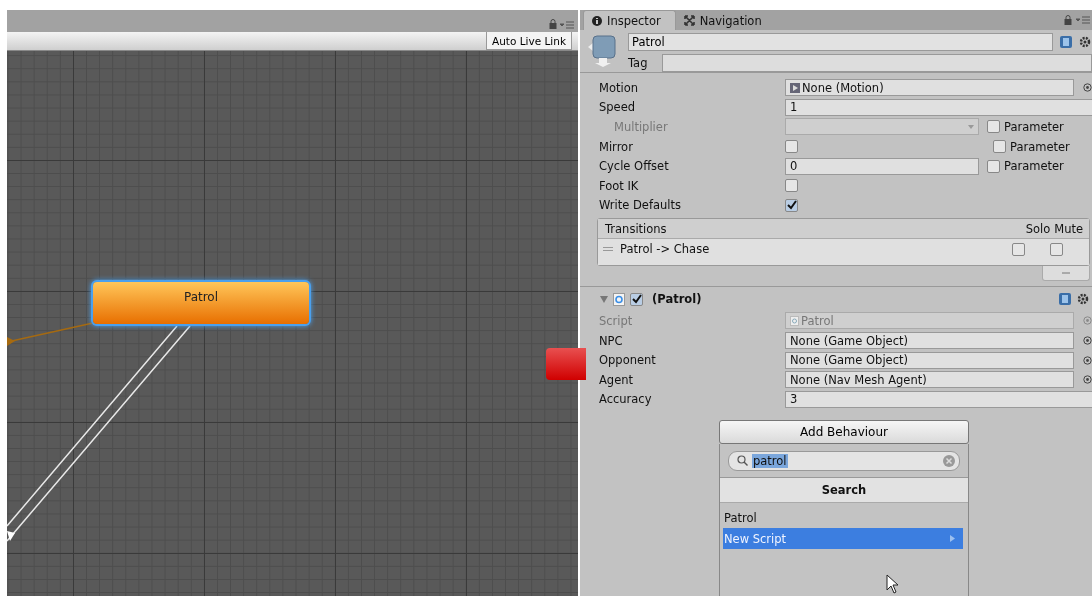  I want to click on menu-item: Patrol, so click(843, 518).